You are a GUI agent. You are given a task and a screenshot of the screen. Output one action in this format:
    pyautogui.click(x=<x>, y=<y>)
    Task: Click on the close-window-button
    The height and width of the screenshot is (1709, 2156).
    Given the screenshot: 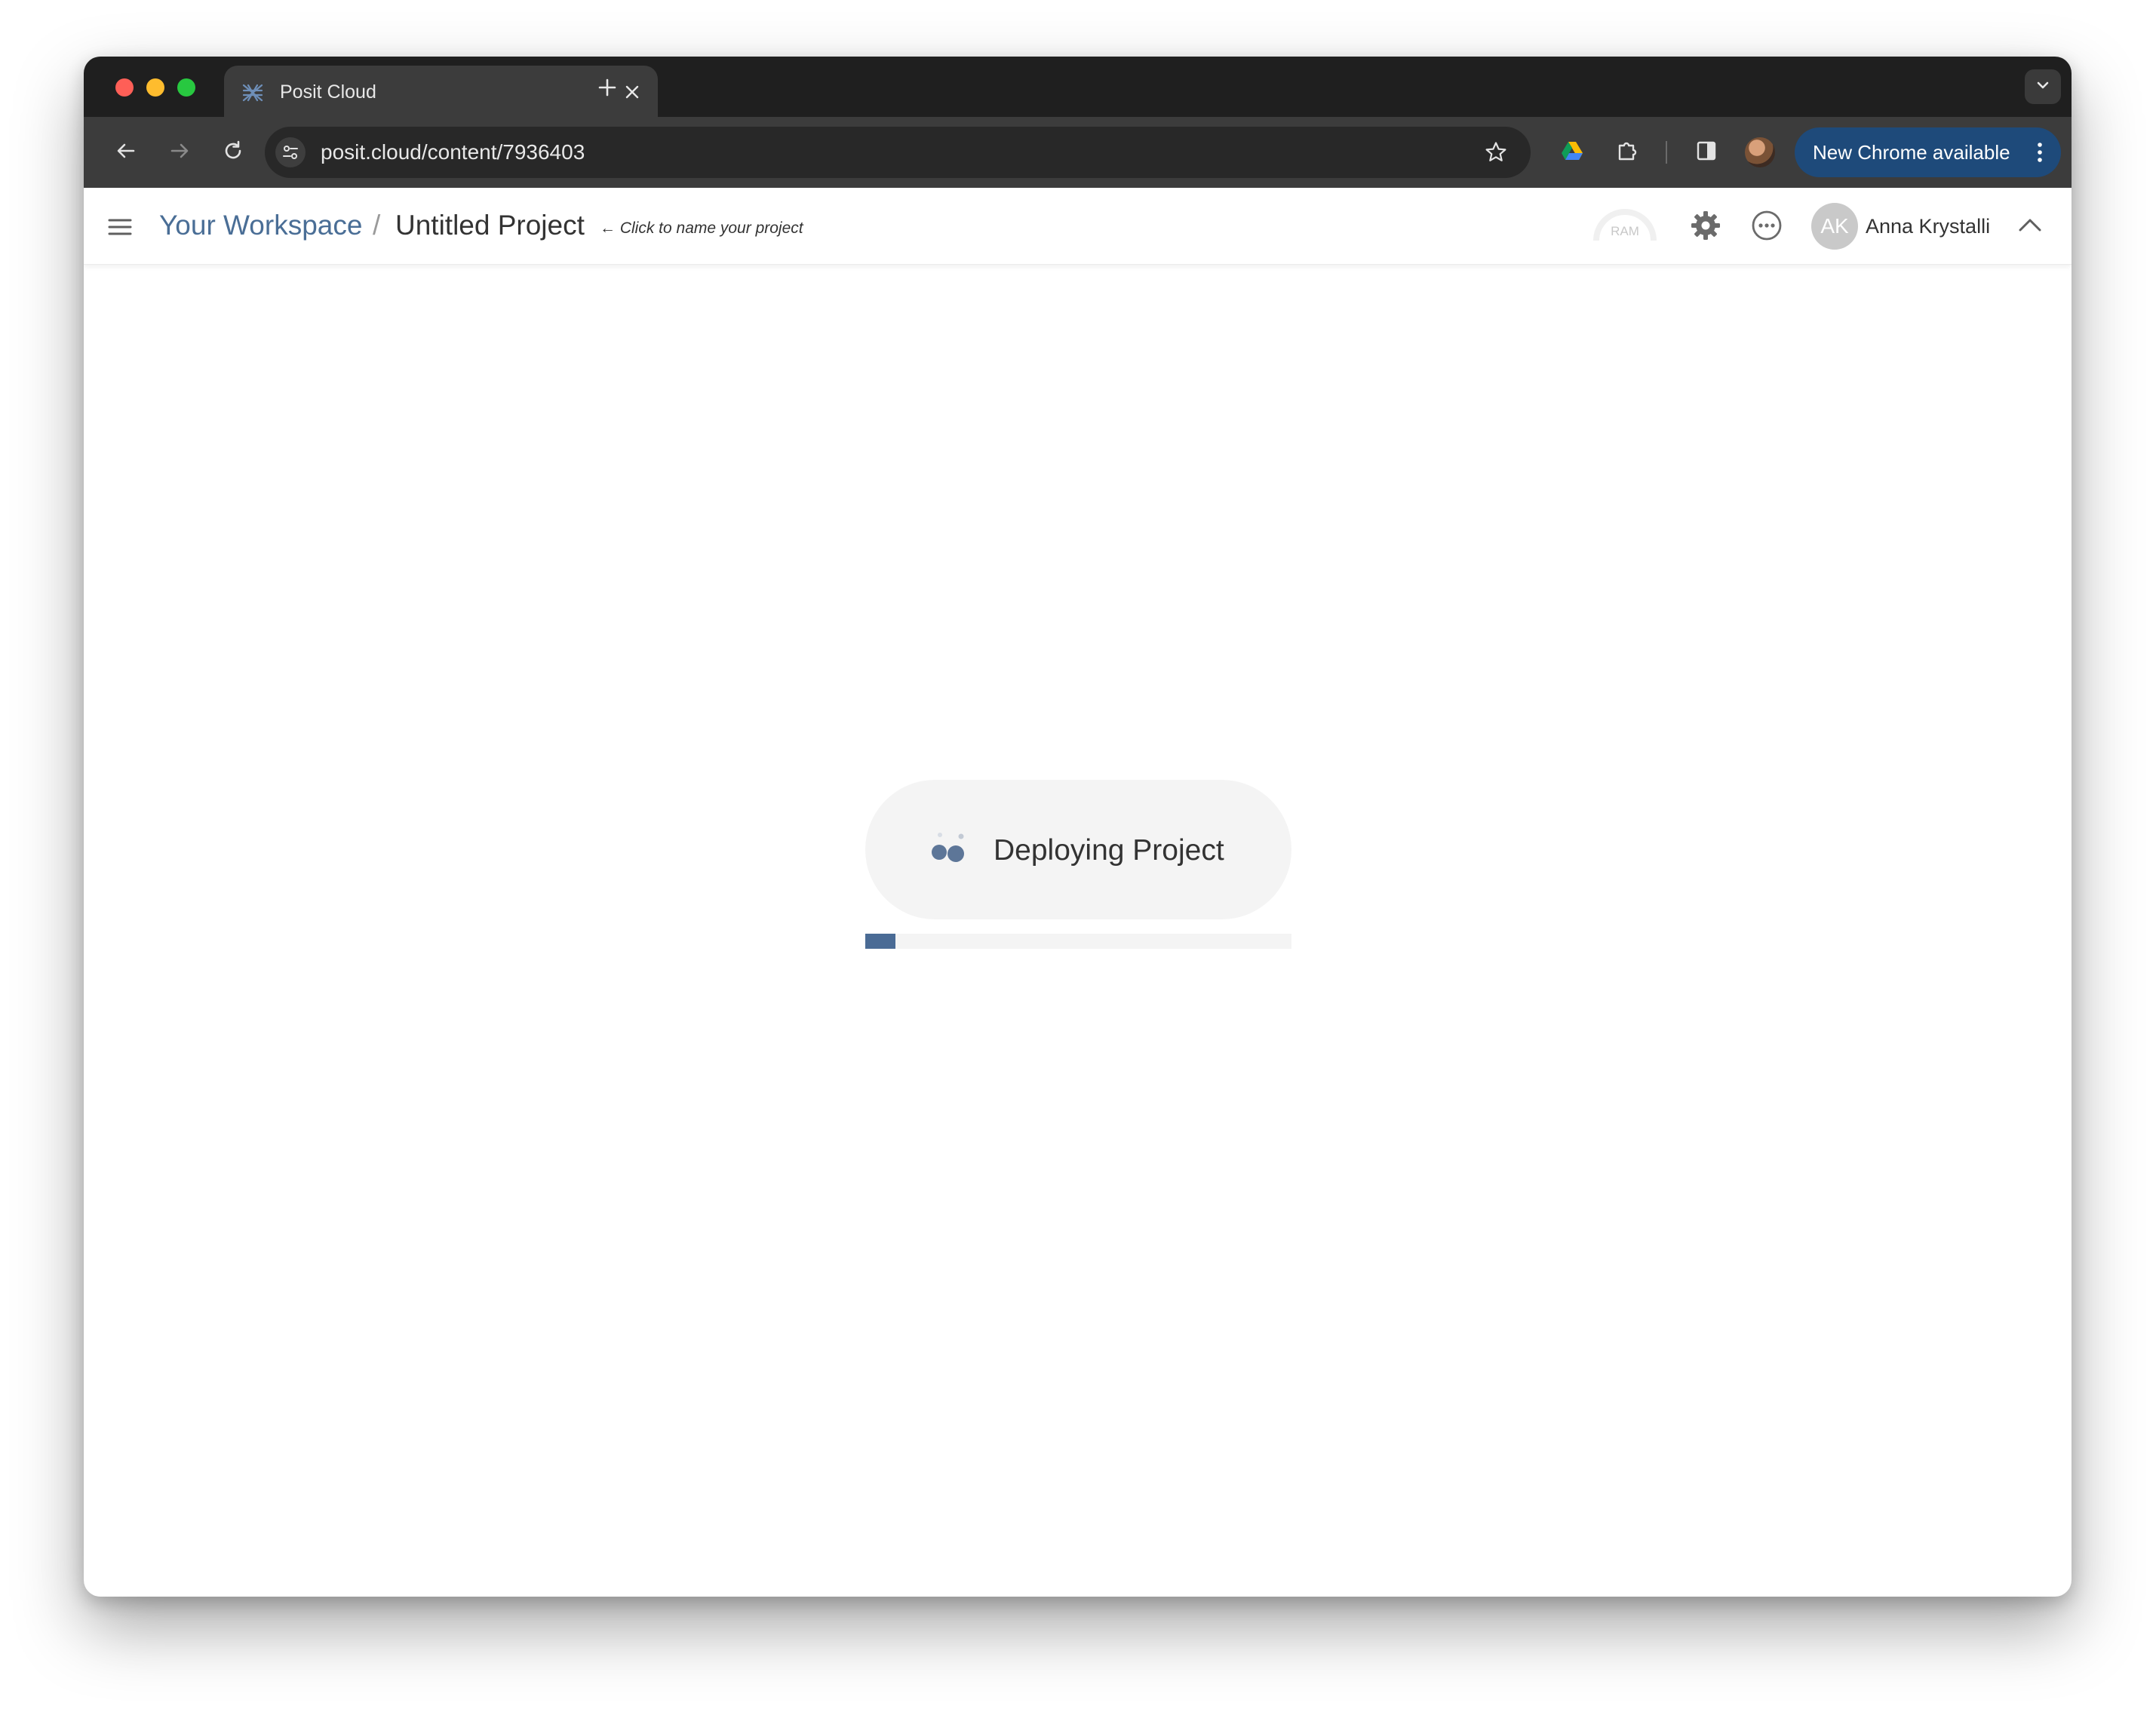 What is the action you would take?
    pyautogui.click(x=124, y=87)
    